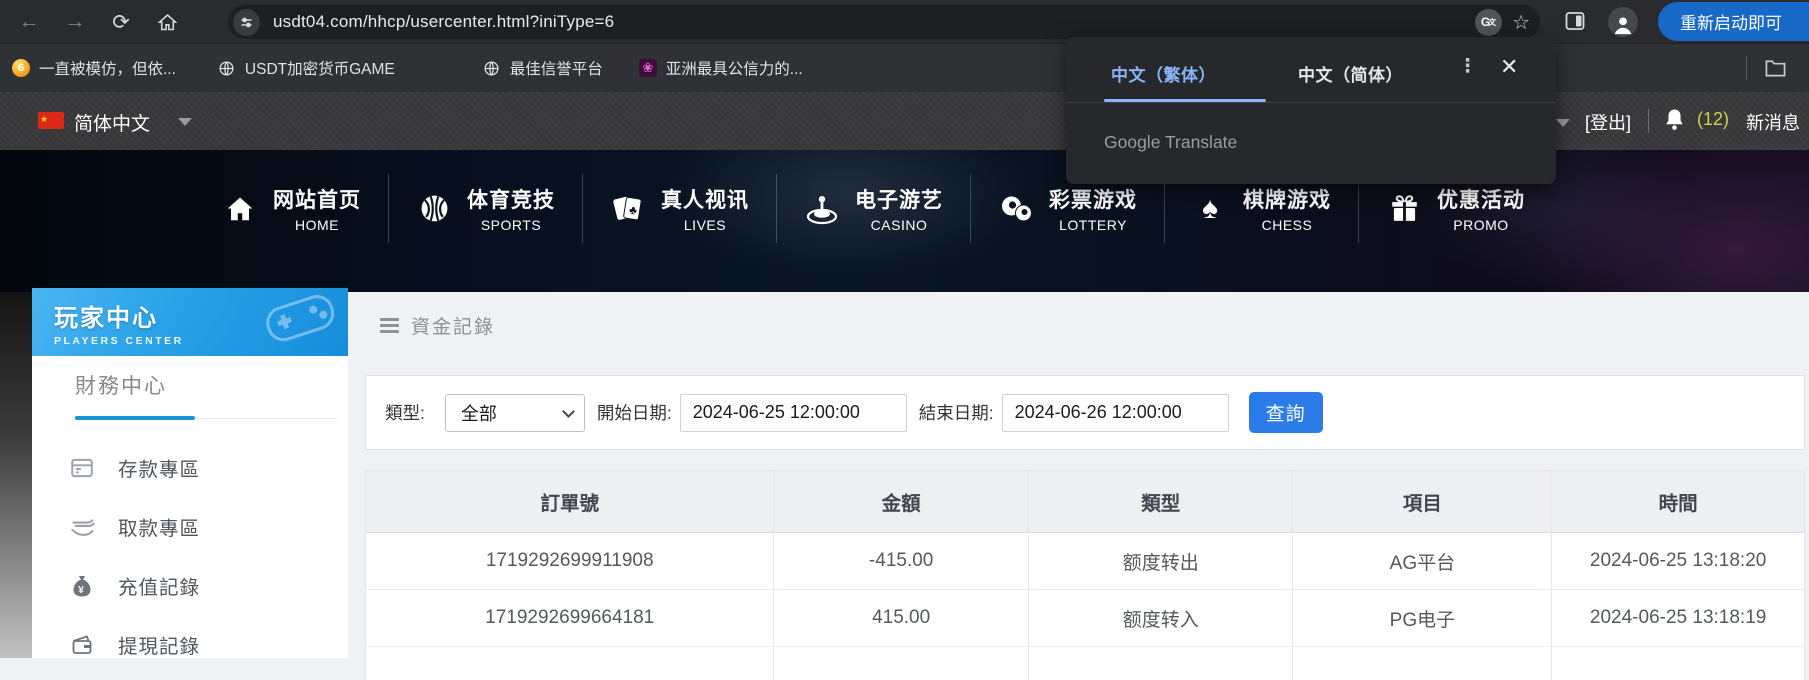 The width and height of the screenshot is (1809, 680). I want to click on back-icon: ←, so click(29, 22).